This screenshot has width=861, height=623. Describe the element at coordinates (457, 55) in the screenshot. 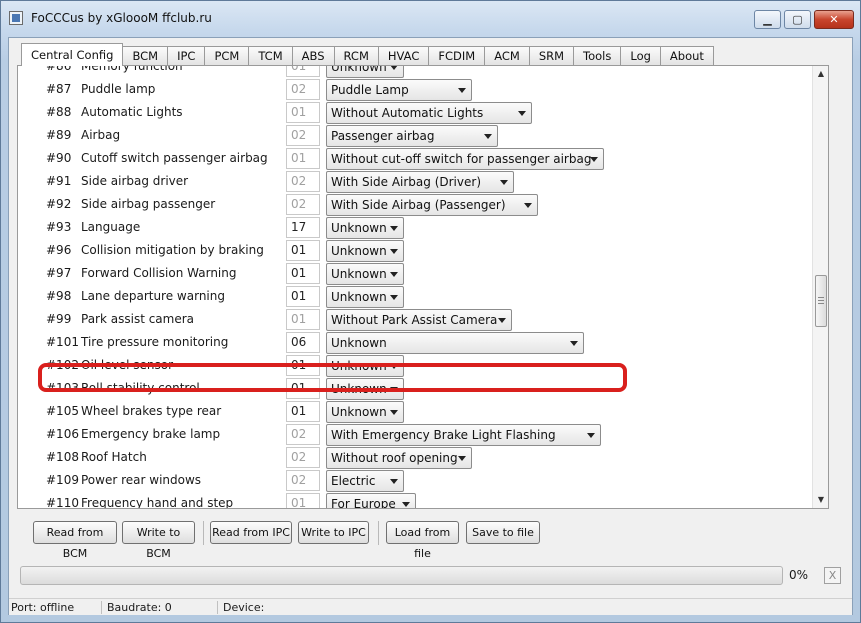

I see `tab-fcdim: FCDIM` at that location.